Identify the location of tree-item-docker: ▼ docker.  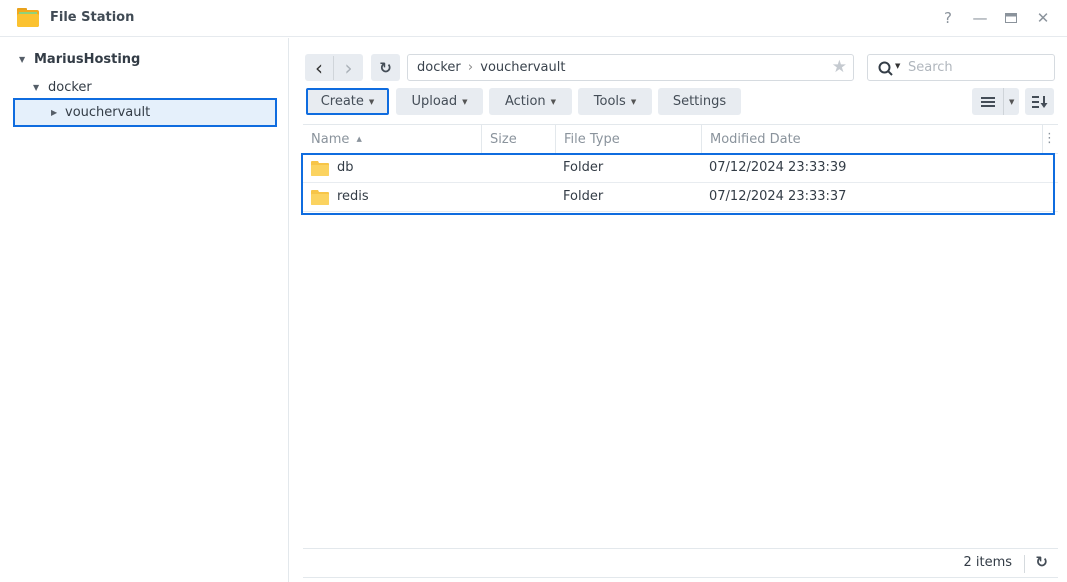
(62, 87).